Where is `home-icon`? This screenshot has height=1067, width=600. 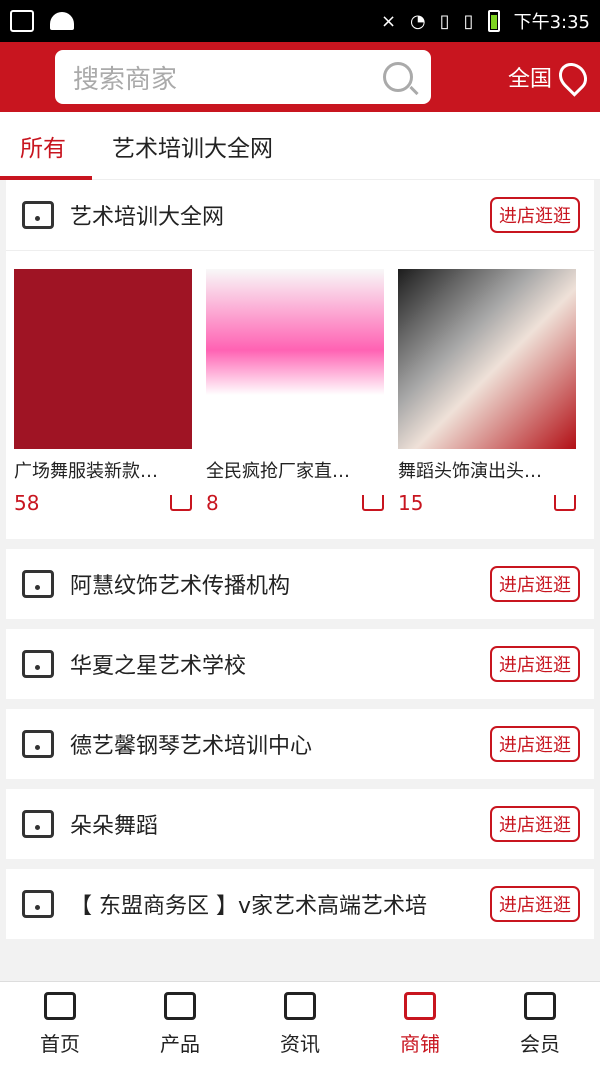 home-icon is located at coordinates (60, 1006).